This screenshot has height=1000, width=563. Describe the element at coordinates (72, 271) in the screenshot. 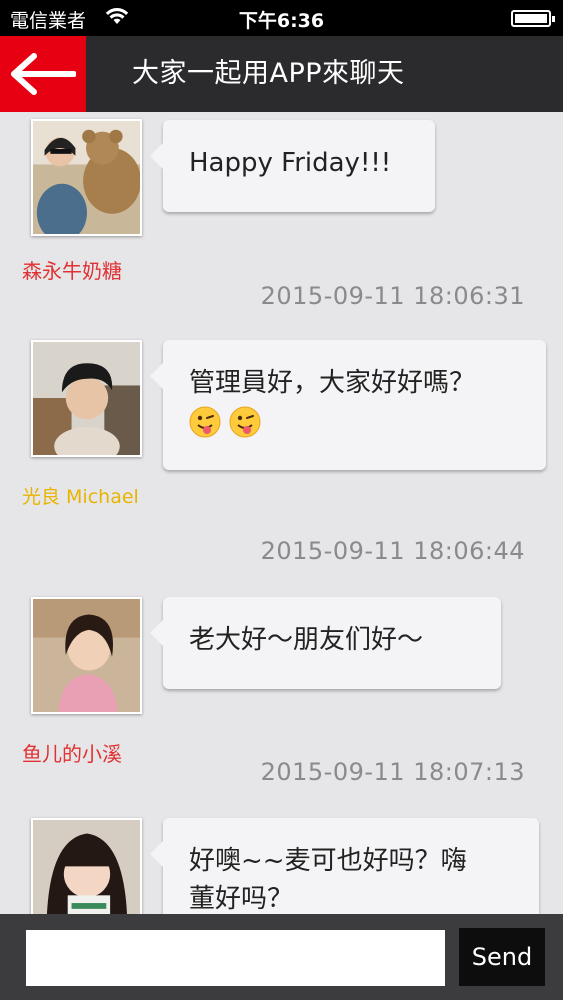

I see `sender-name: 森永牛奶糖` at that location.